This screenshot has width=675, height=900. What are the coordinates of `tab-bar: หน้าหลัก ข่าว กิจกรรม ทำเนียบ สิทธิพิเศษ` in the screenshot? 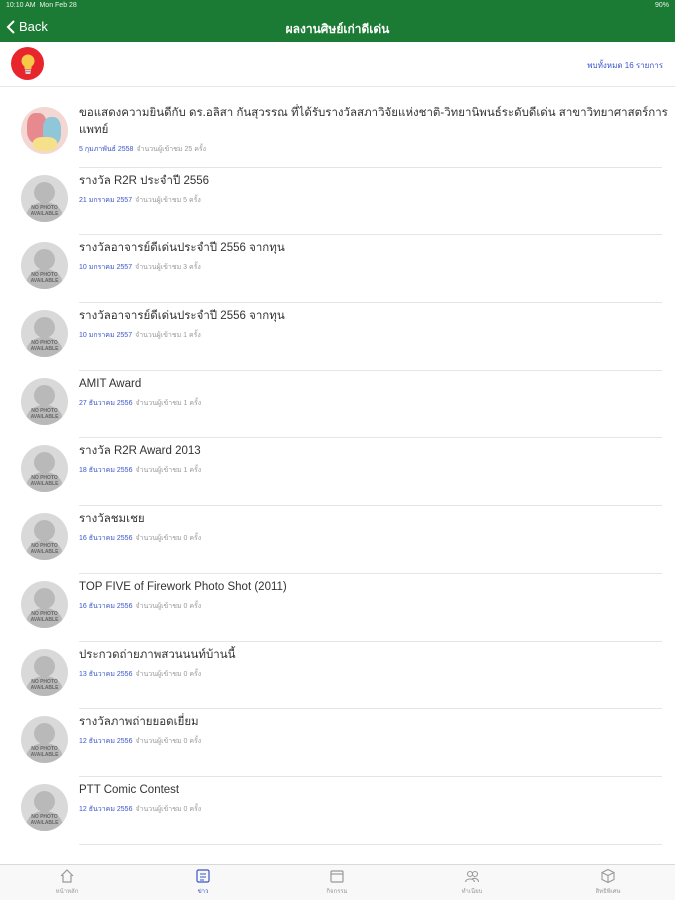 It's located at (337, 882).